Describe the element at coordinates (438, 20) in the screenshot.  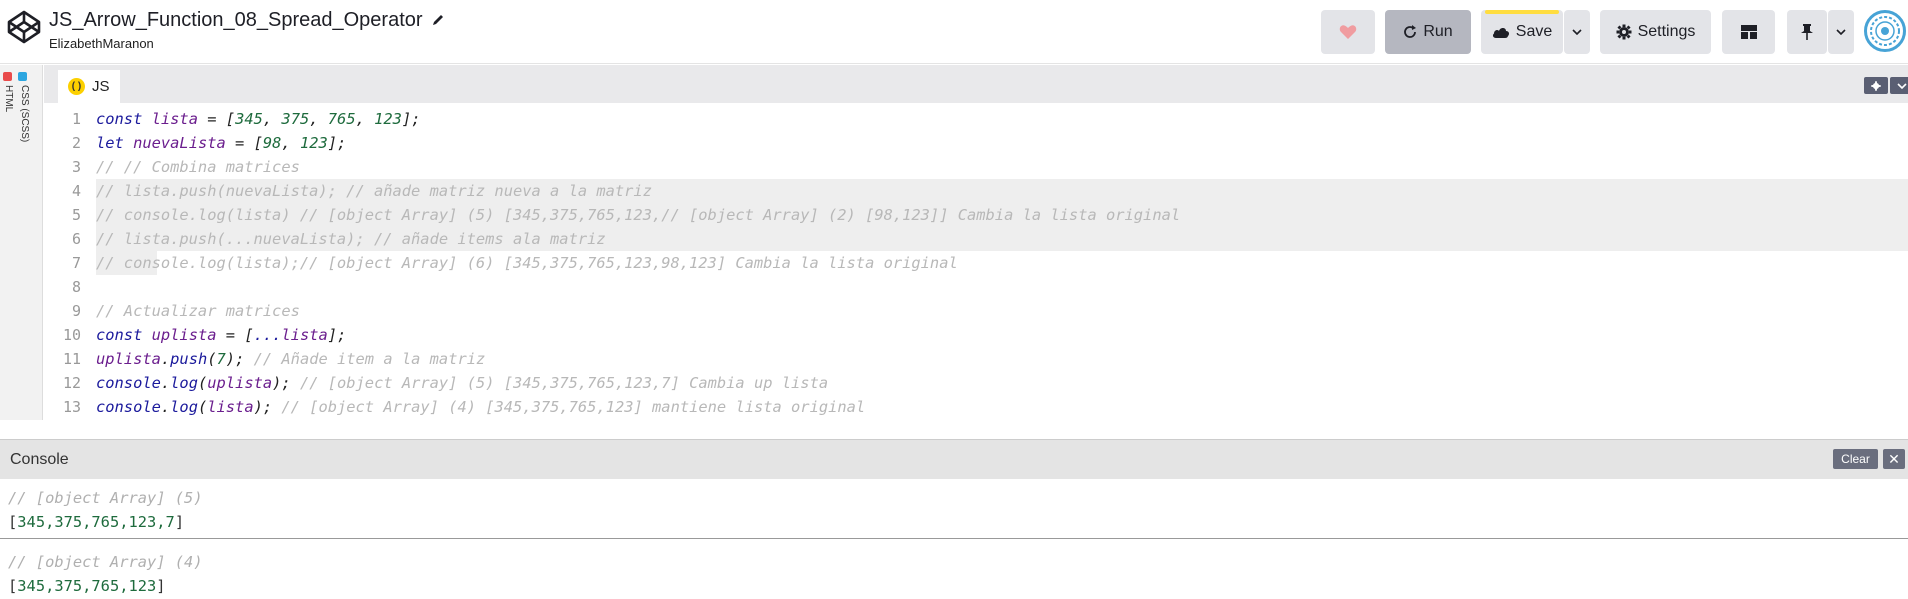
I see `pencil-icon` at that location.